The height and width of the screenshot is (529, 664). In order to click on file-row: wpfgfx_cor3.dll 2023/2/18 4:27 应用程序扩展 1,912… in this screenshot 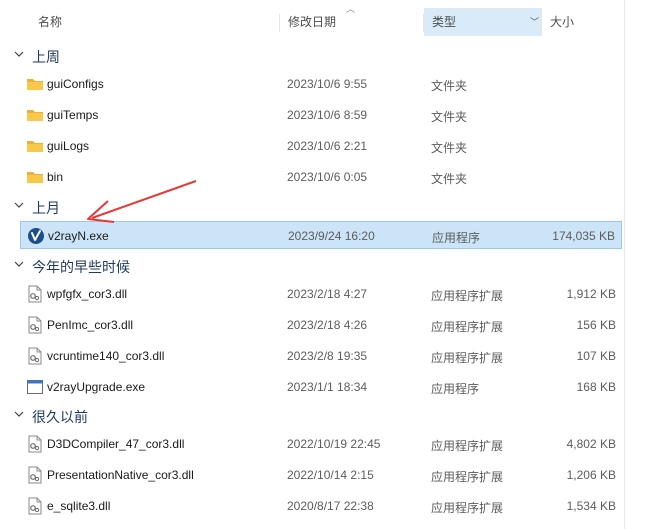, I will do `click(321, 294)`.